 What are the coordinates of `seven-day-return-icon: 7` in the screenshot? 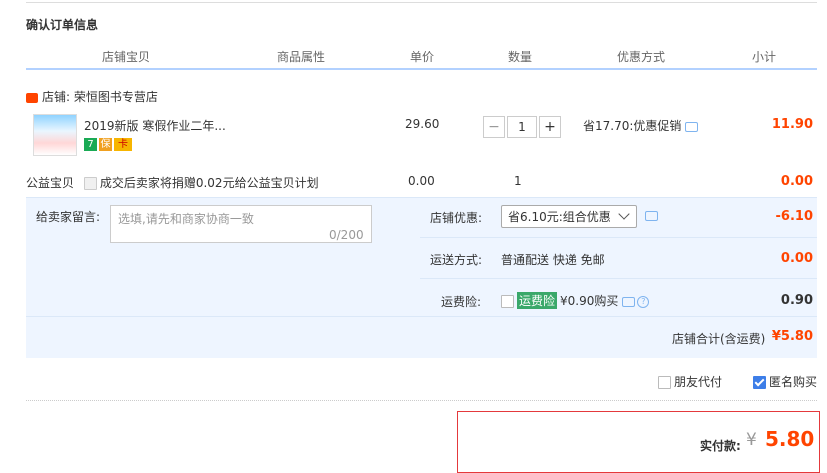 It's located at (90, 144).